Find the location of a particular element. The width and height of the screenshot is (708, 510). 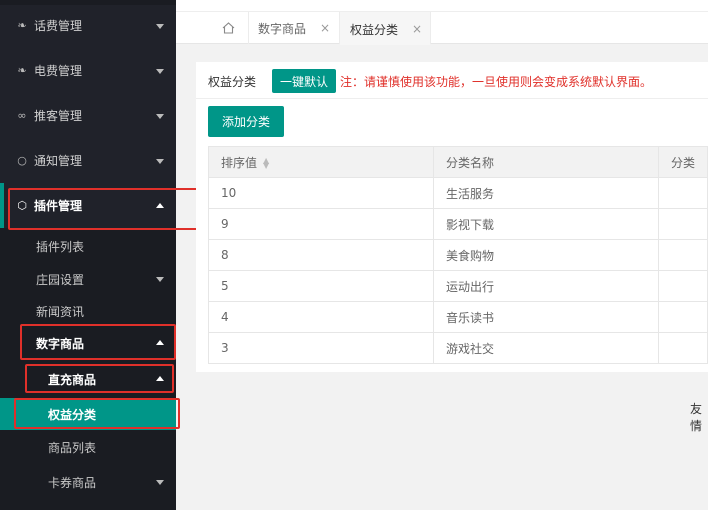

sidebar-item-label: 通知管理 is located at coordinates (58, 161).